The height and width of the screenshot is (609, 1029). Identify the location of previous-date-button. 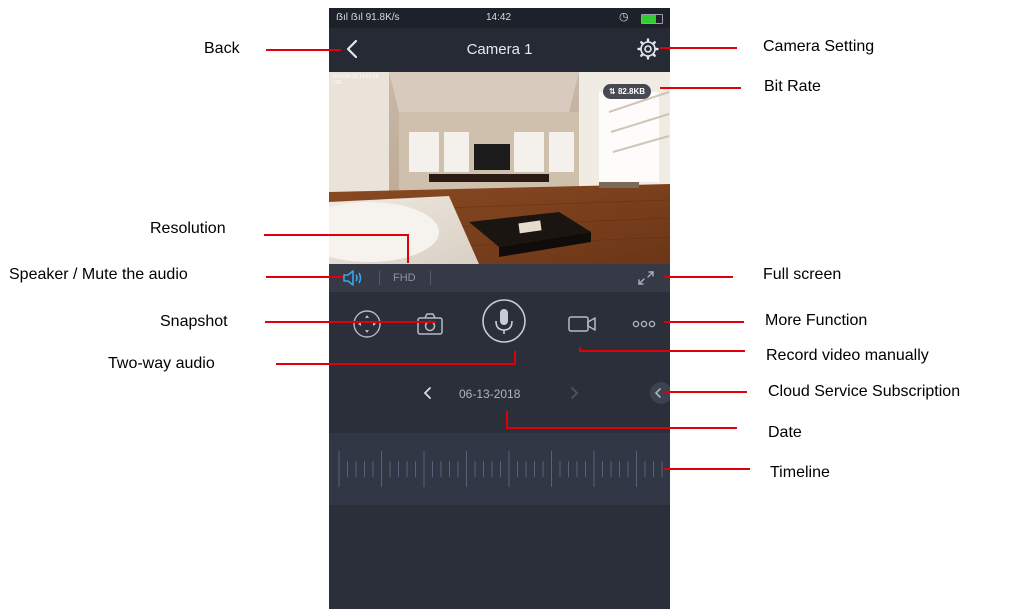
(428, 393).